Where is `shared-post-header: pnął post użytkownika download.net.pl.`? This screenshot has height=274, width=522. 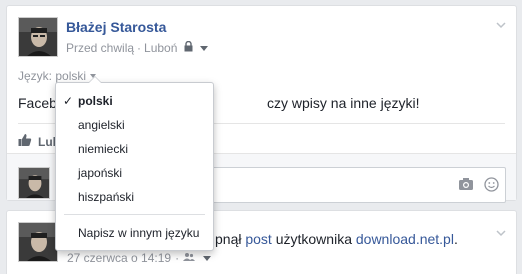 shared-post-header: pnął post użytkownika download.net.pl. is located at coordinates (336, 239).